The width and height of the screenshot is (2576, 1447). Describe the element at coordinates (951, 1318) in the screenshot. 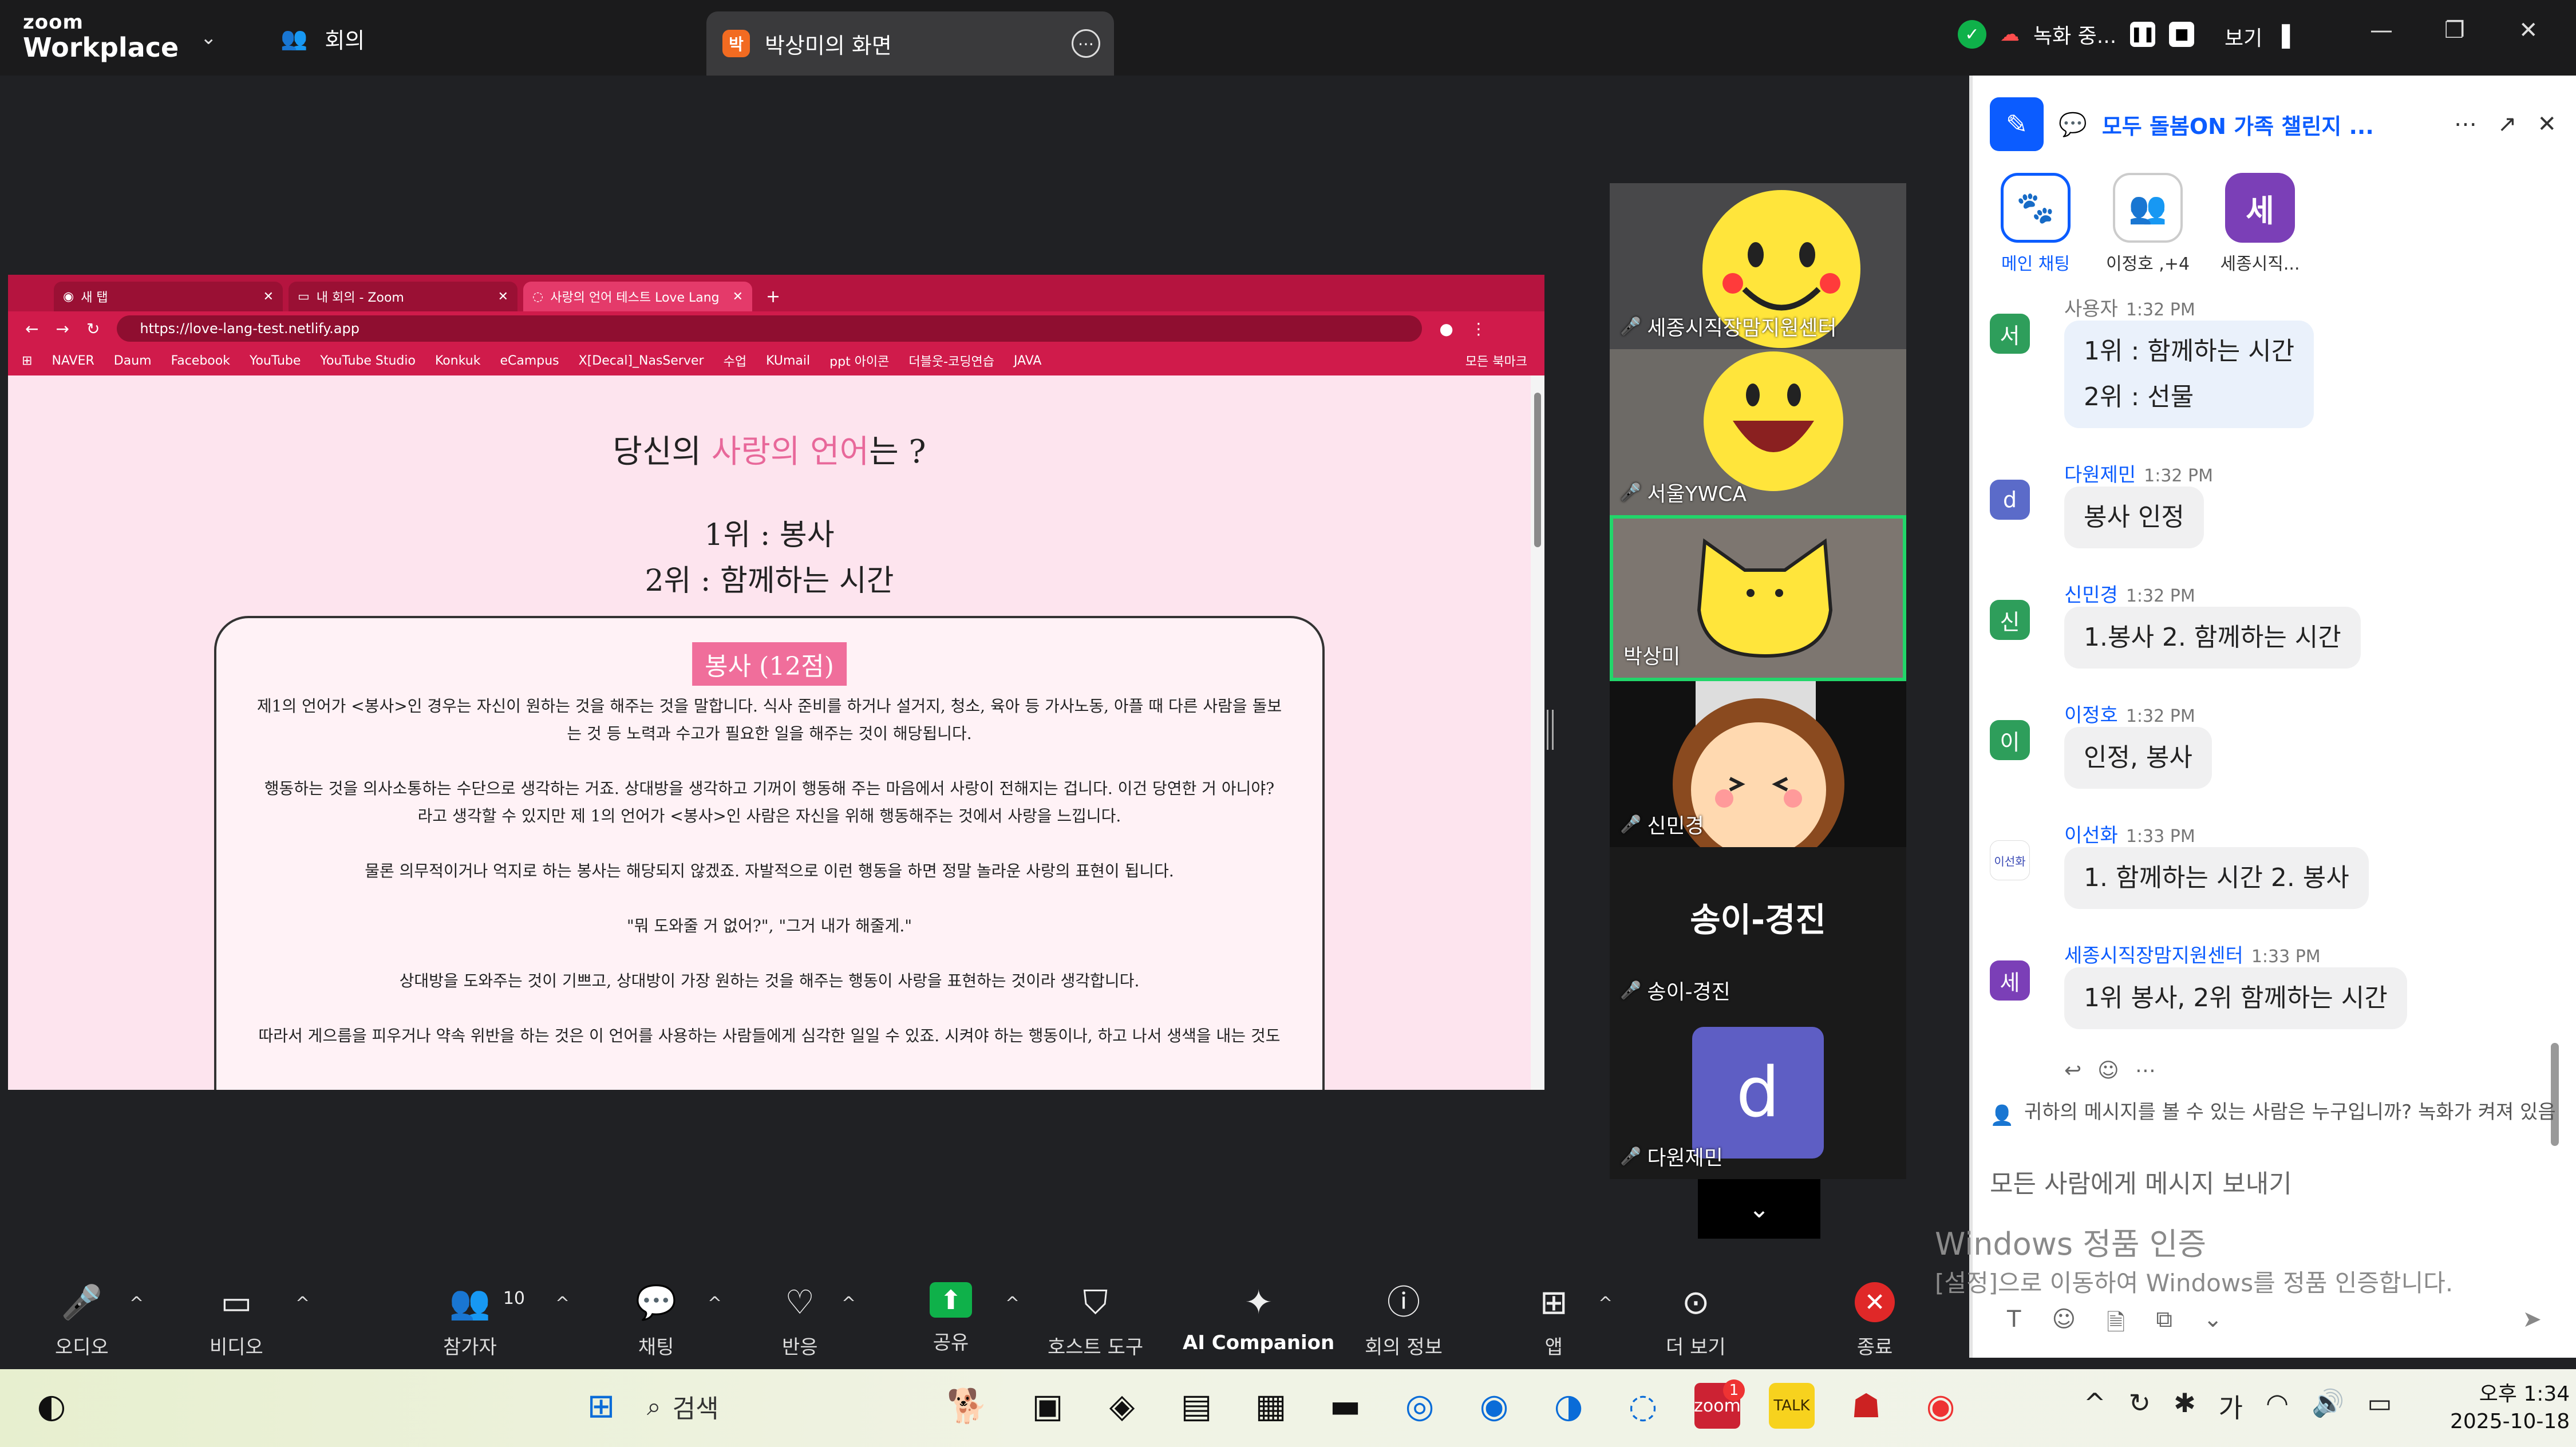

I see `share-button: ⬆ 공유` at that location.